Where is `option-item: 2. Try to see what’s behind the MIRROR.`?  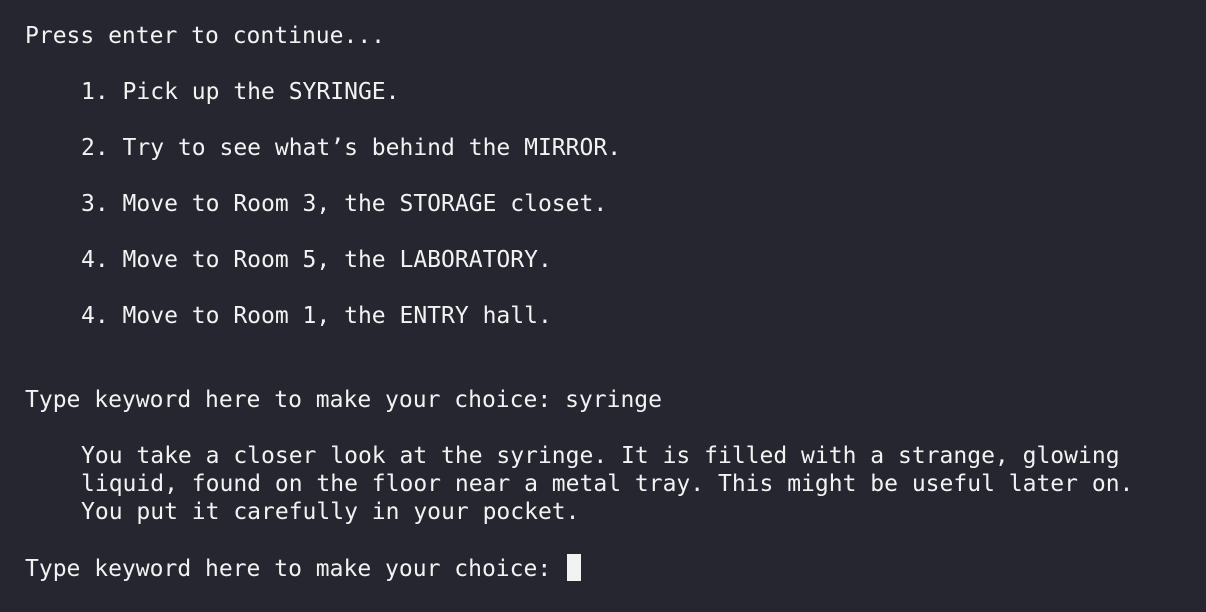 option-item: 2. Try to see what’s behind the MIRROR. is located at coordinates (351, 148).